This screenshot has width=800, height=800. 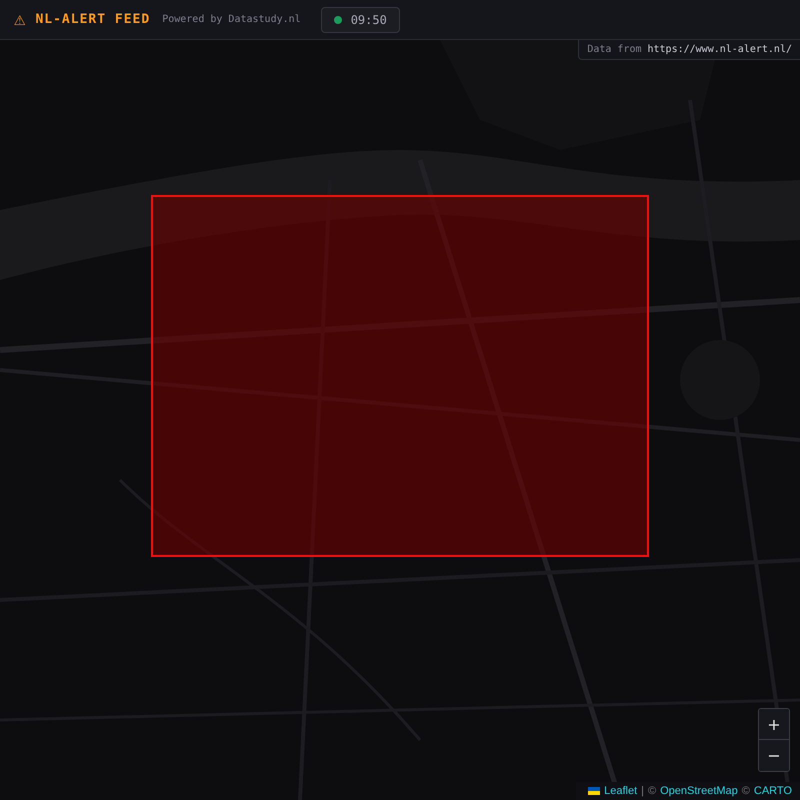 What do you see at coordinates (92, 19) in the screenshot?
I see `app-title: NL-ALERT FEED` at bounding box center [92, 19].